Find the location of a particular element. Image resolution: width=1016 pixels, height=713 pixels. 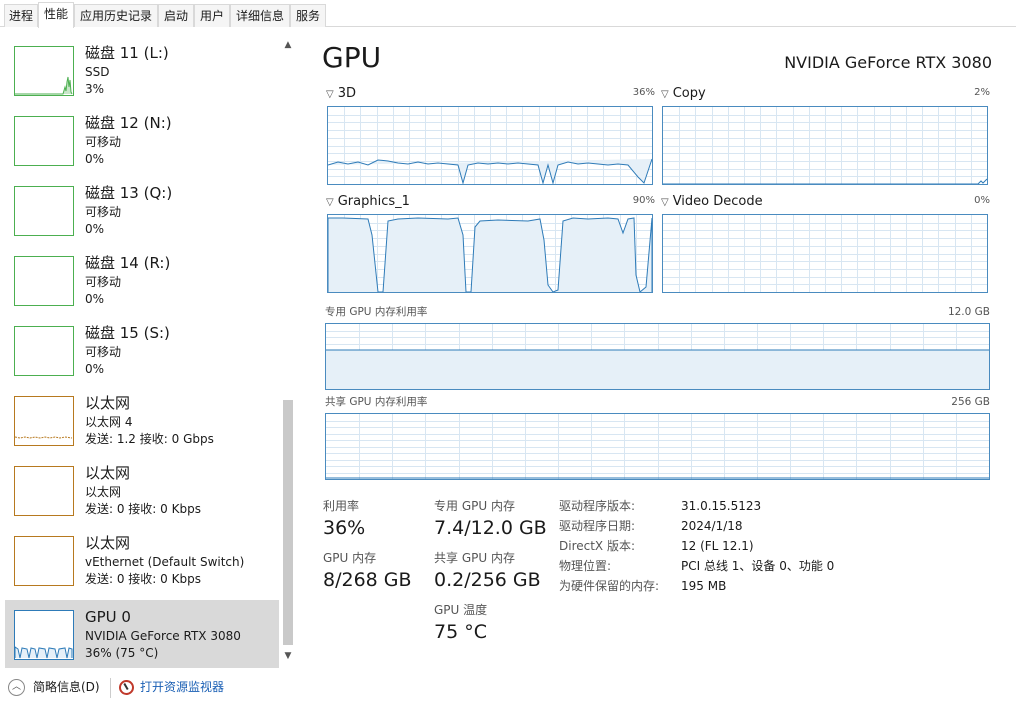

footer: ︿ 简略信息(D) 打开资源监视器 is located at coordinates (508, 690).